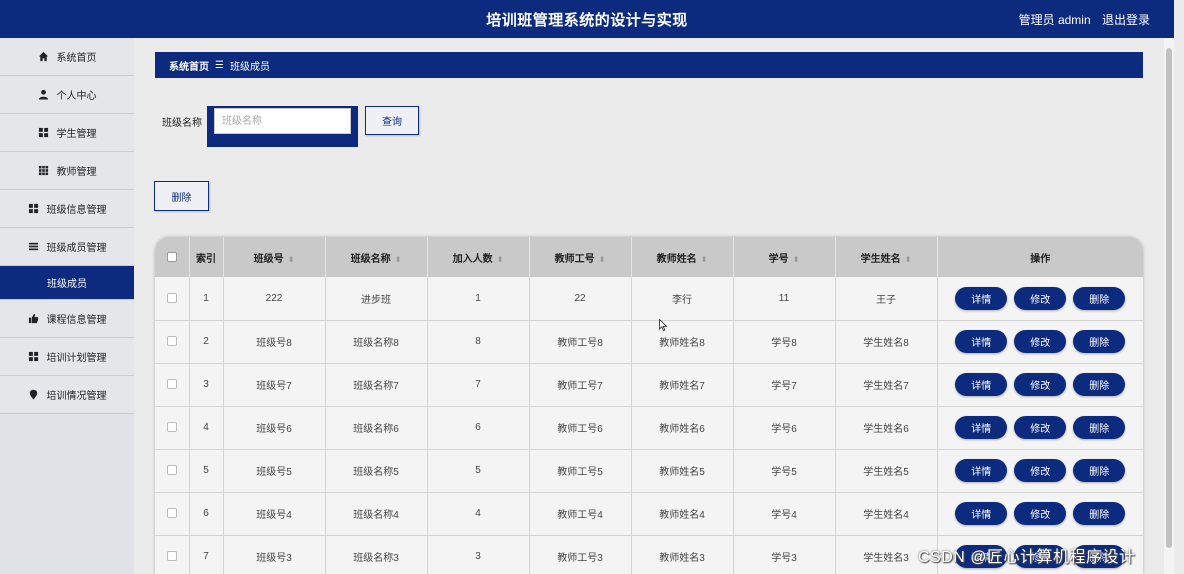 The width and height of the screenshot is (1184, 574). I want to click on table-cell: 222, so click(274, 299).